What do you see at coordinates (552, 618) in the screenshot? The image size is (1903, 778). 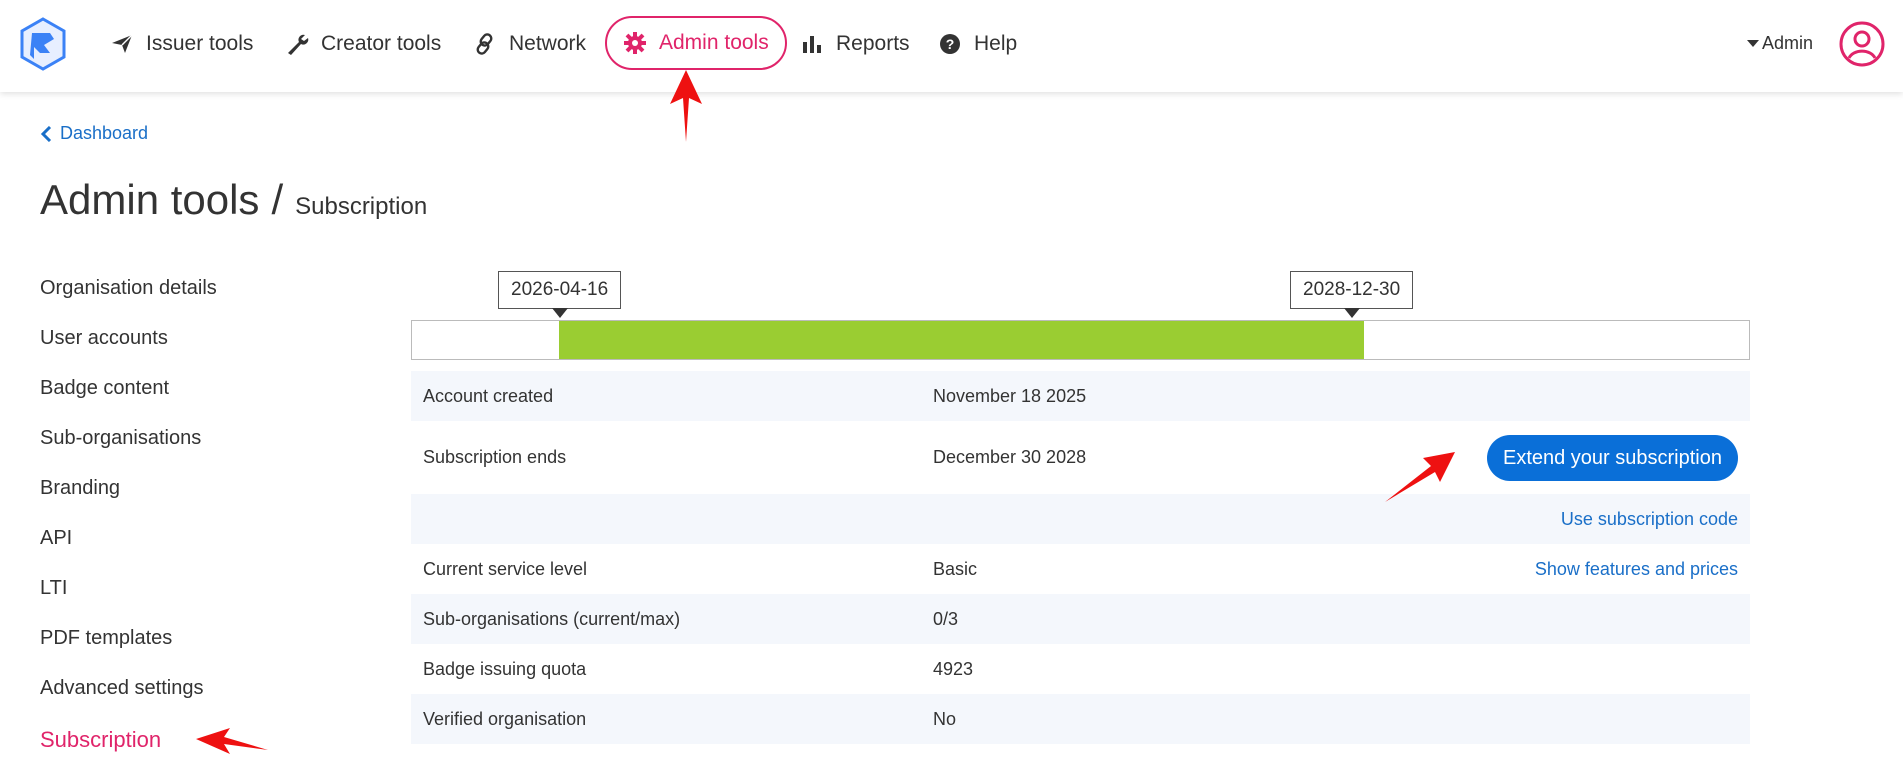 I see `sub-orgs-label: Sub-organisations (current/max)` at bounding box center [552, 618].